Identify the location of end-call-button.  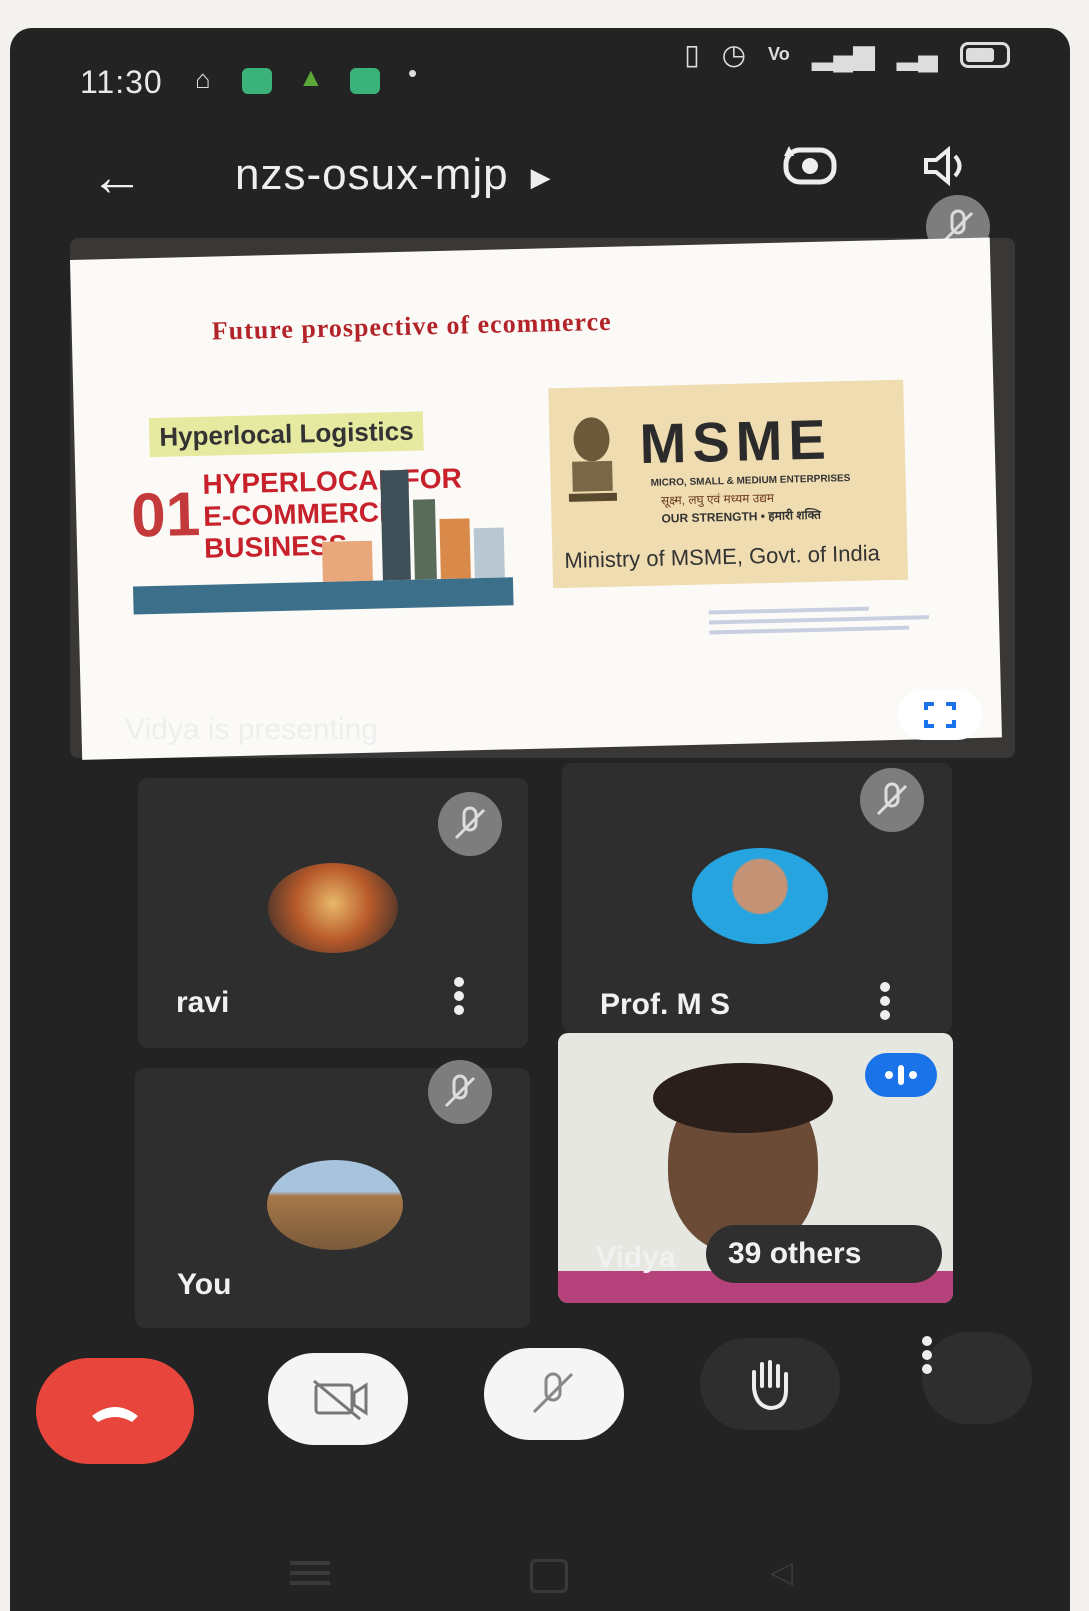
(115, 1411).